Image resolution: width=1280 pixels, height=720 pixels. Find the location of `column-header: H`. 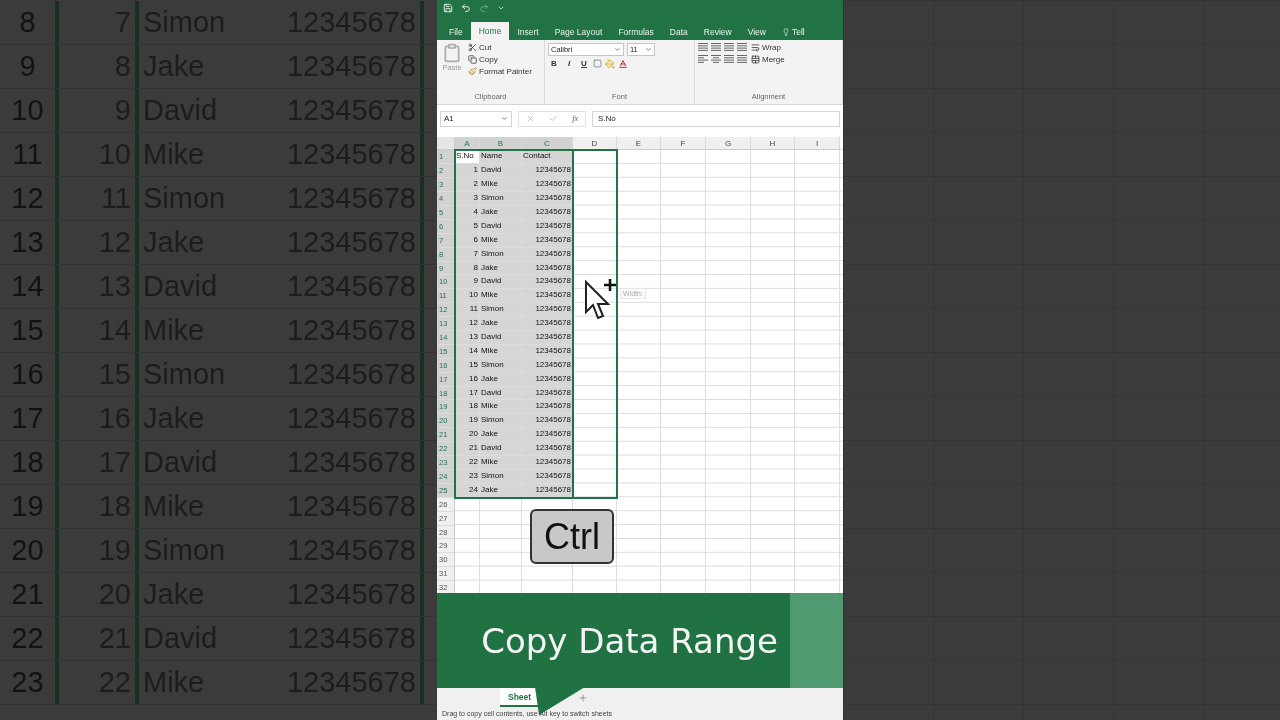

column-header: H is located at coordinates (773, 144).